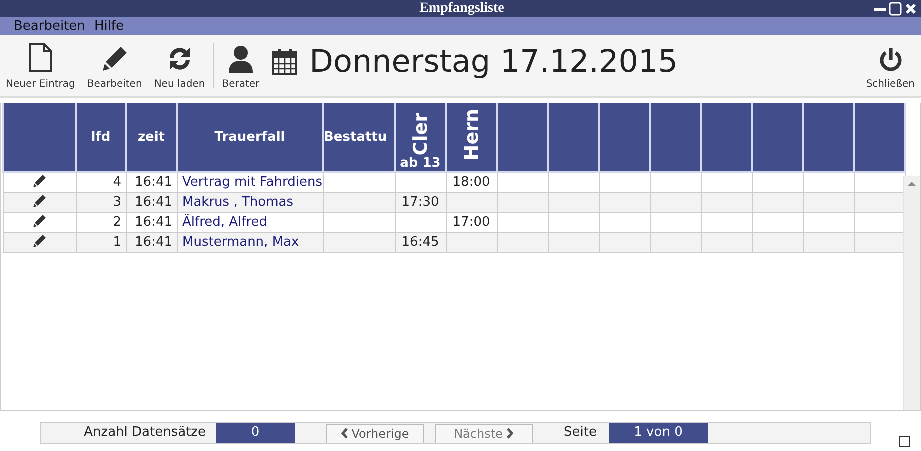 Image resolution: width=921 pixels, height=451 pixels. I want to click on close-button: Schließen, so click(890, 65).